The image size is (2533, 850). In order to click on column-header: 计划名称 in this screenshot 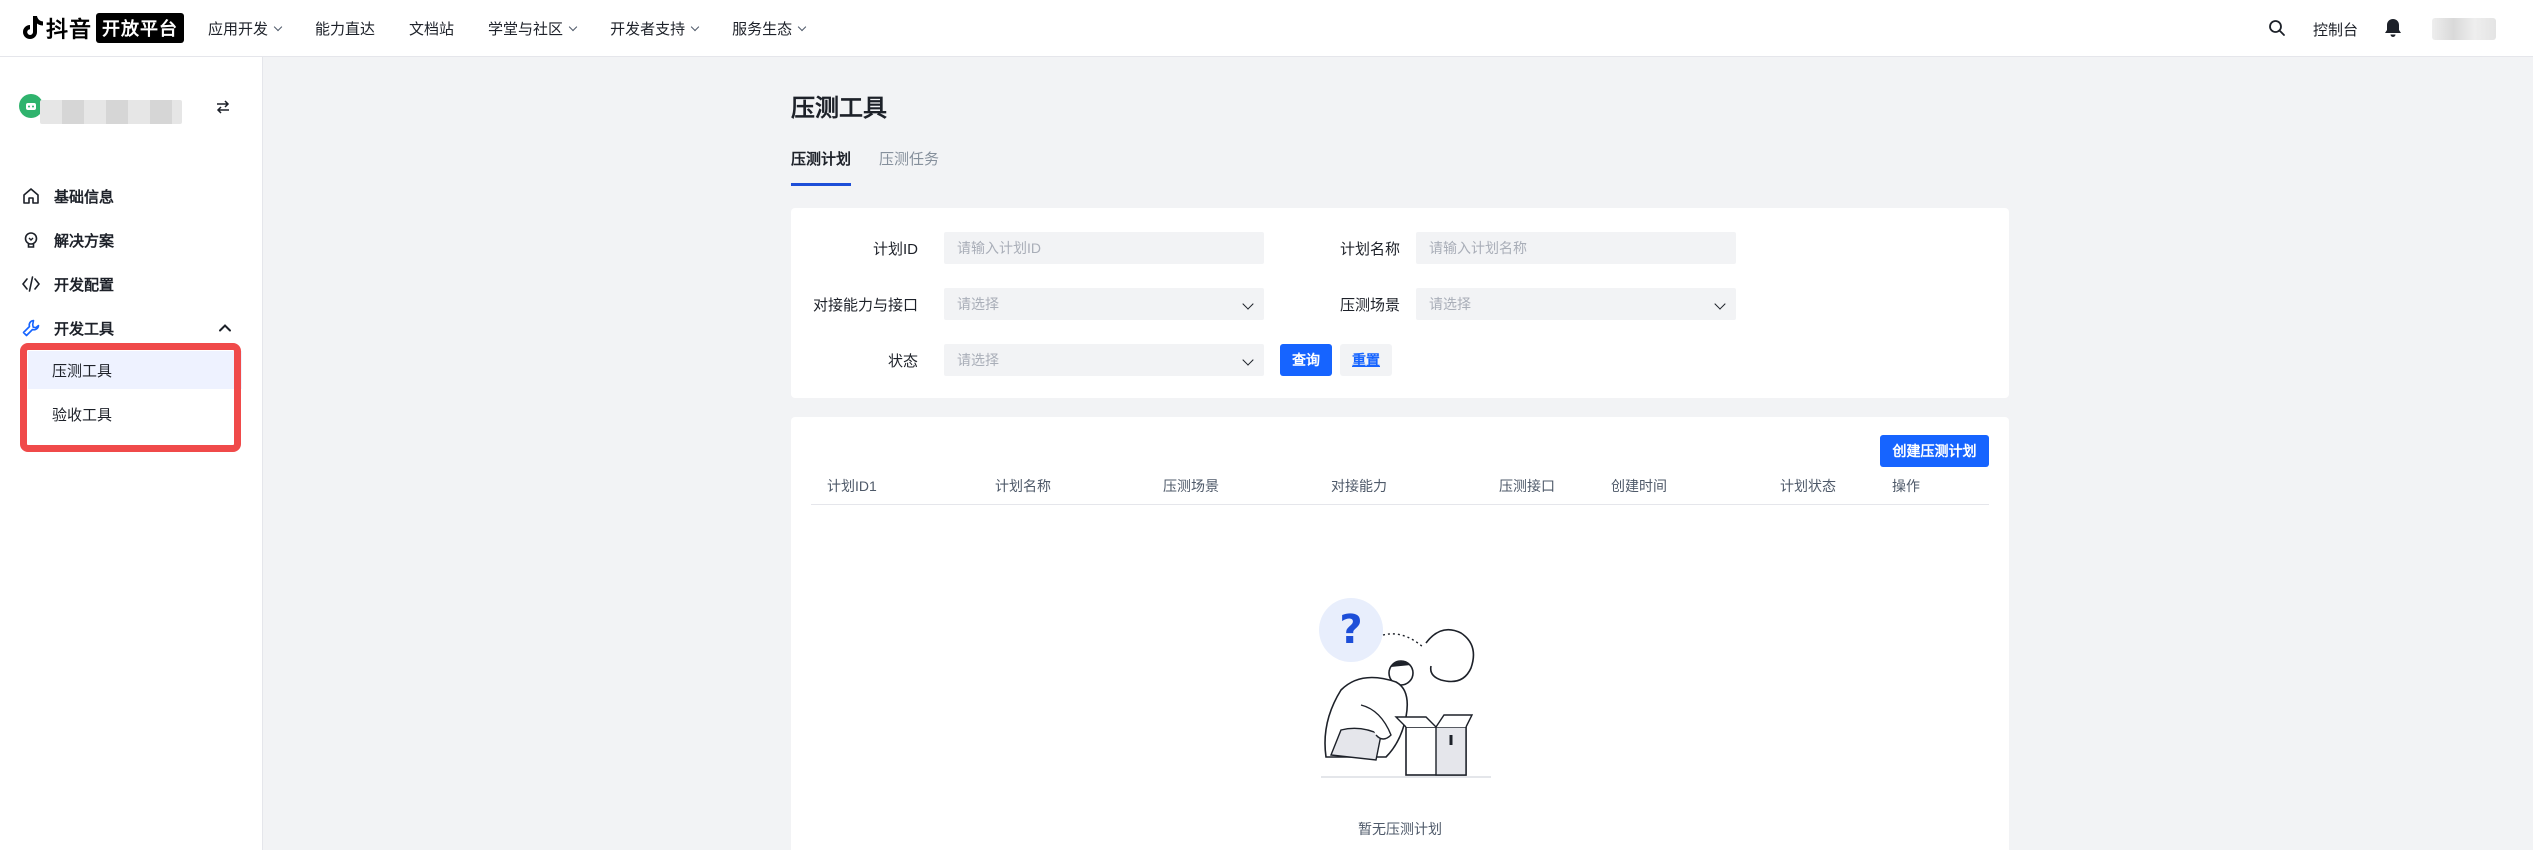, I will do `click(1023, 486)`.